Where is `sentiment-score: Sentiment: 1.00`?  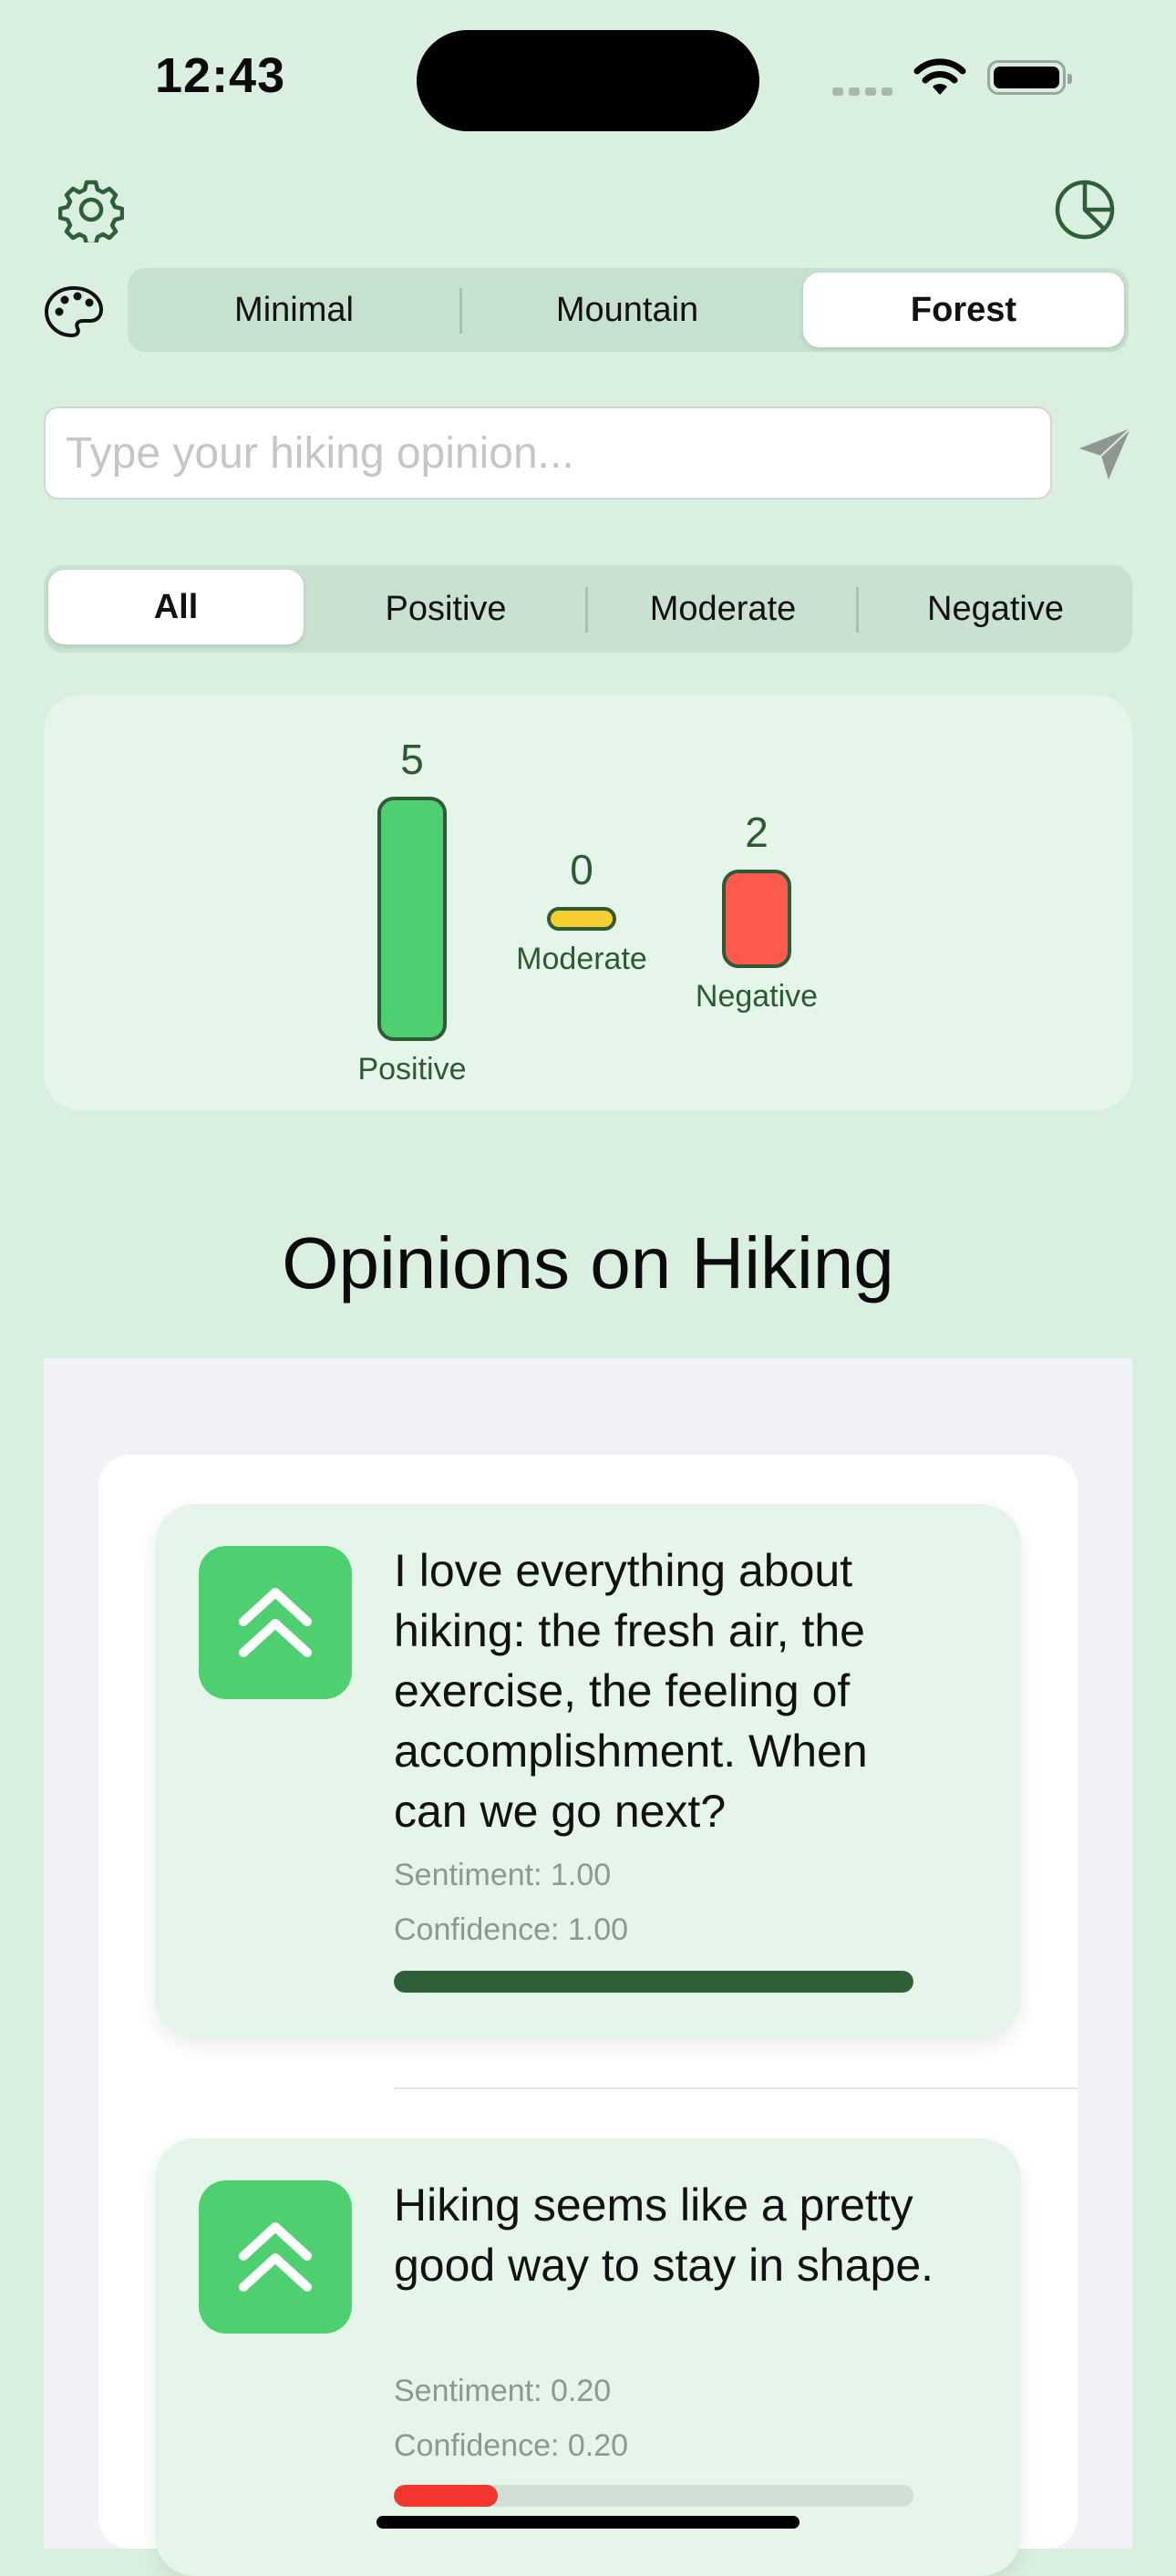
sentiment-score: Sentiment: 1.00 is located at coordinates (503, 1875).